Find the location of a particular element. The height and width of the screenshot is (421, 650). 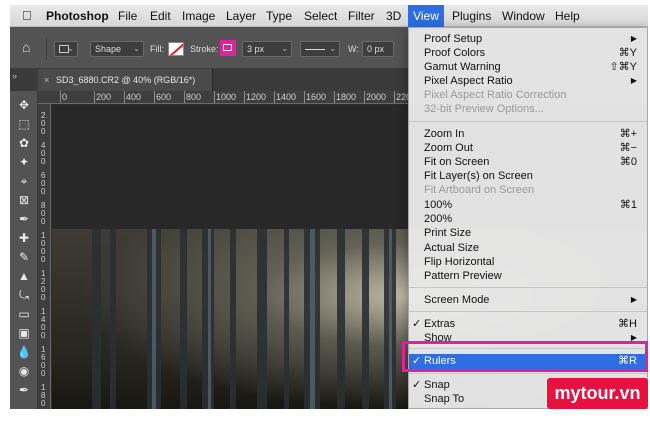

menu-item-200-percent: 200% is located at coordinates (528, 219).